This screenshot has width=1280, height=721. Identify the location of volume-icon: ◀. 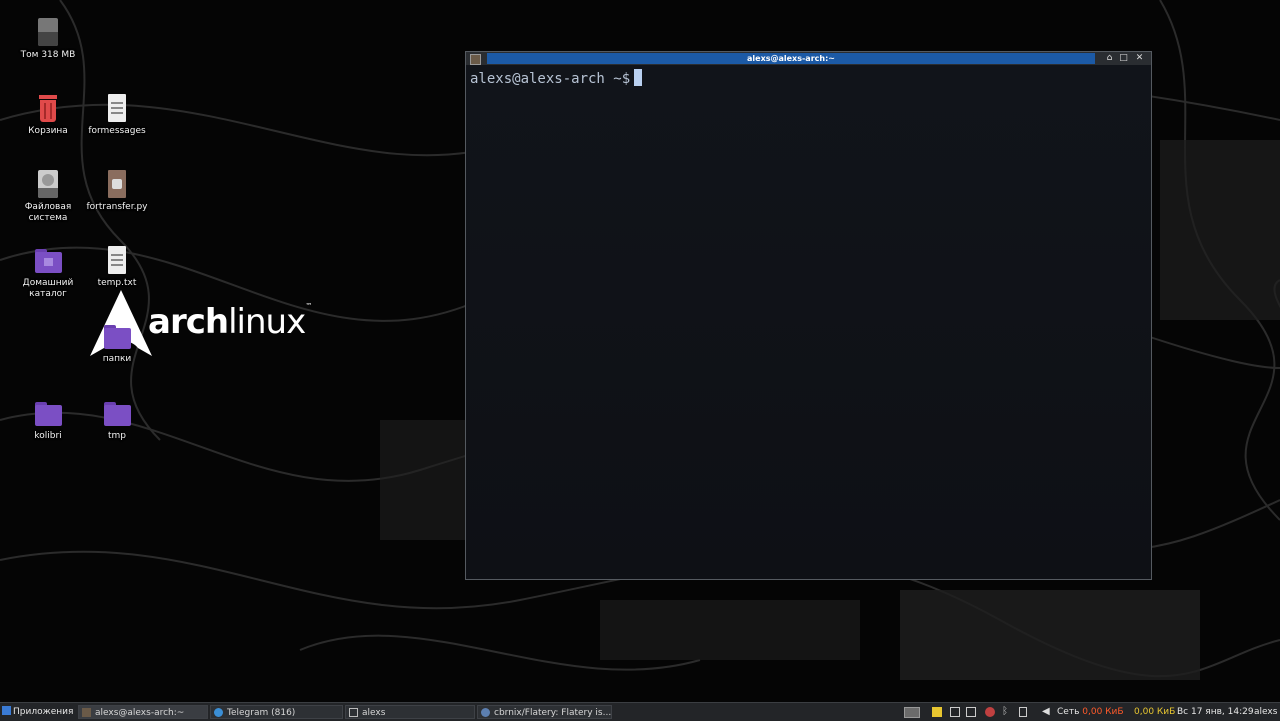
(1047, 712).